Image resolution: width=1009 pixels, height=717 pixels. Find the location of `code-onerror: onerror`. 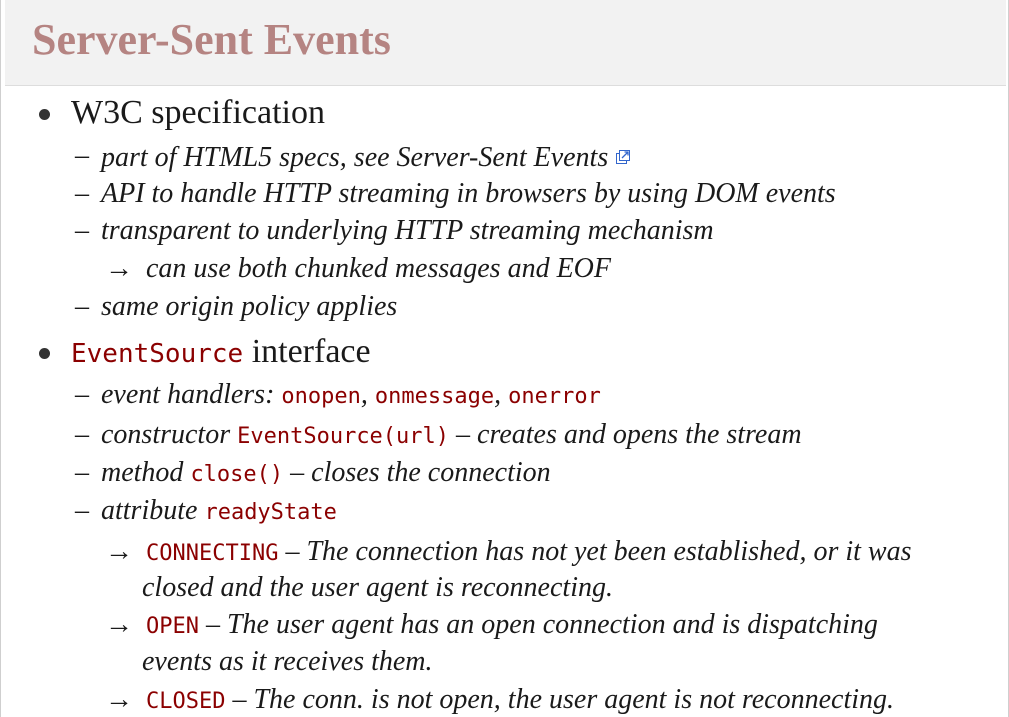

code-onerror: onerror is located at coordinates (554, 396).